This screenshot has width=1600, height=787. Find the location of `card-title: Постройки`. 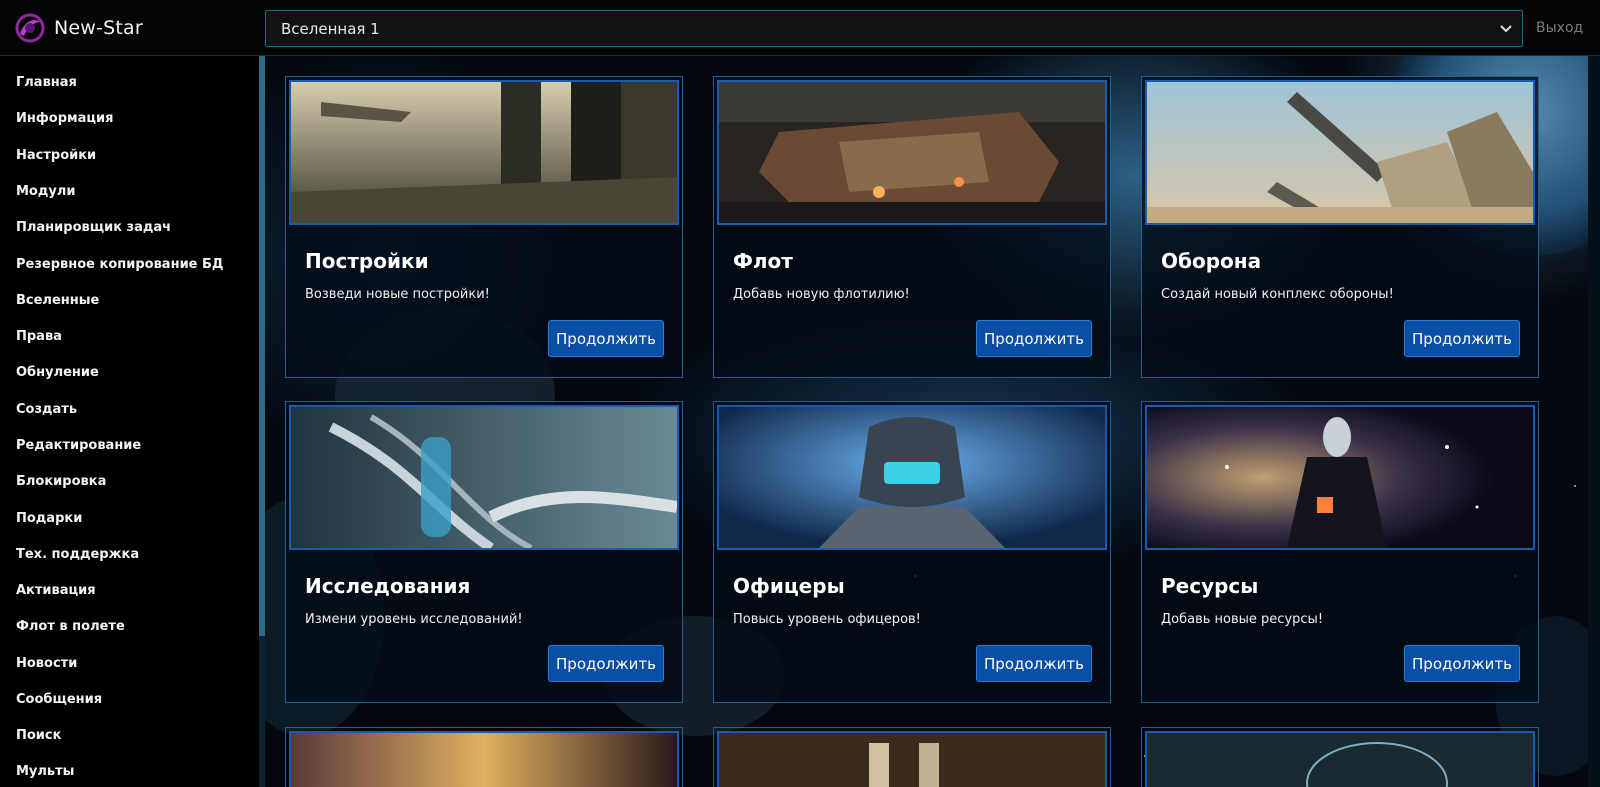

card-title: Постройки is located at coordinates (367, 261).